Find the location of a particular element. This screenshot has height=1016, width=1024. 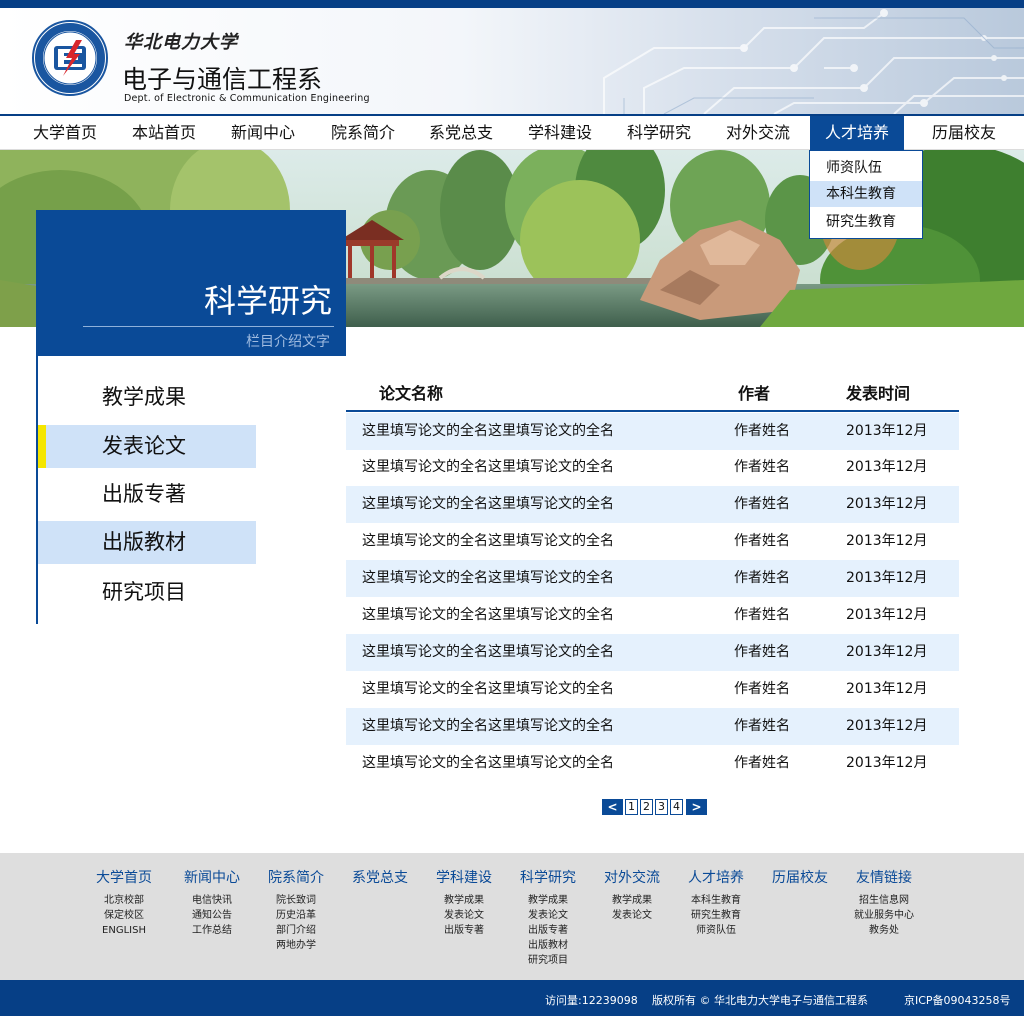

footer-link: 就业服务中心 is located at coordinates (884, 915).